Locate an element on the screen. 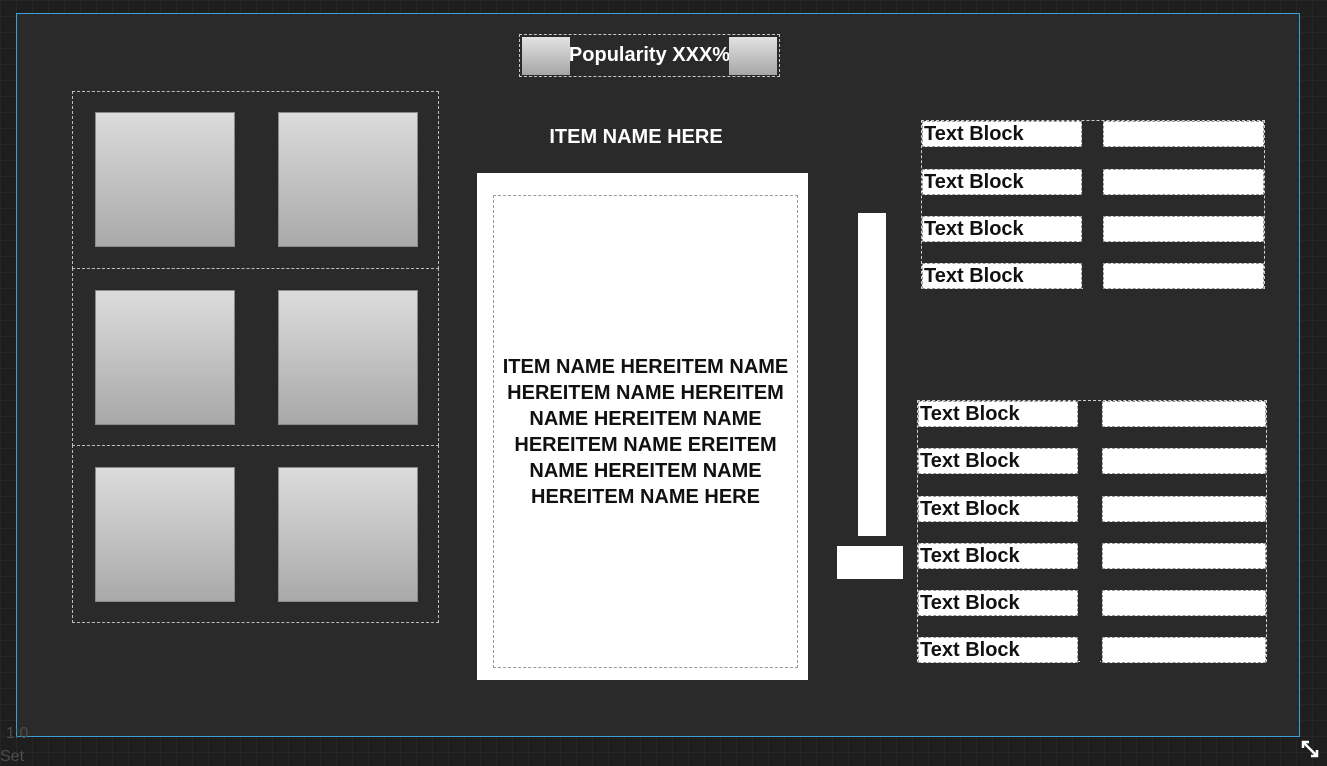  item-name-title: ITEM NAME HERE is located at coordinates (636, 137).